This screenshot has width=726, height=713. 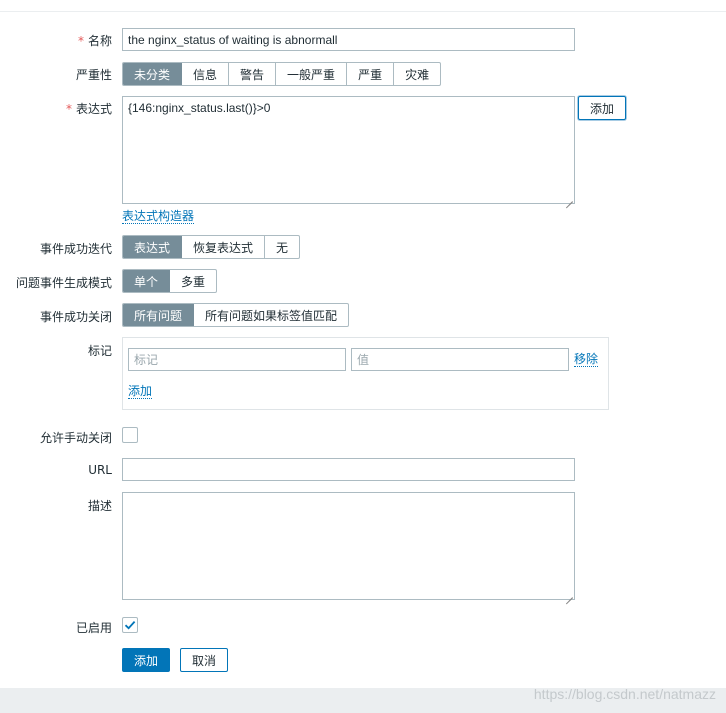 What do you see at coordinates (93, 75) in the screenshot?
I see `severity-label: 严重性` at bounding box center [93, 75].